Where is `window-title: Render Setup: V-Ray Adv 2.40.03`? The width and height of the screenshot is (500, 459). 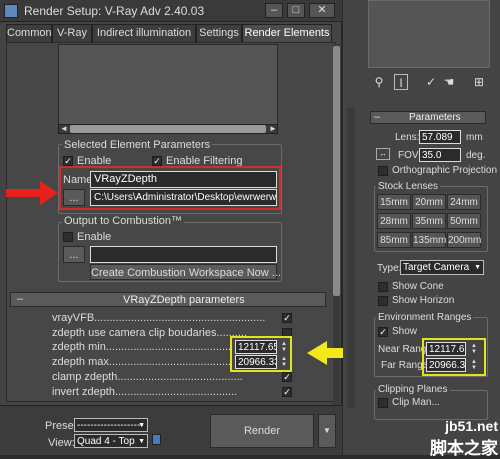
window-title: Render Setup: V-Ray Adv 2.40.03 is located at coordinates (114, 11).